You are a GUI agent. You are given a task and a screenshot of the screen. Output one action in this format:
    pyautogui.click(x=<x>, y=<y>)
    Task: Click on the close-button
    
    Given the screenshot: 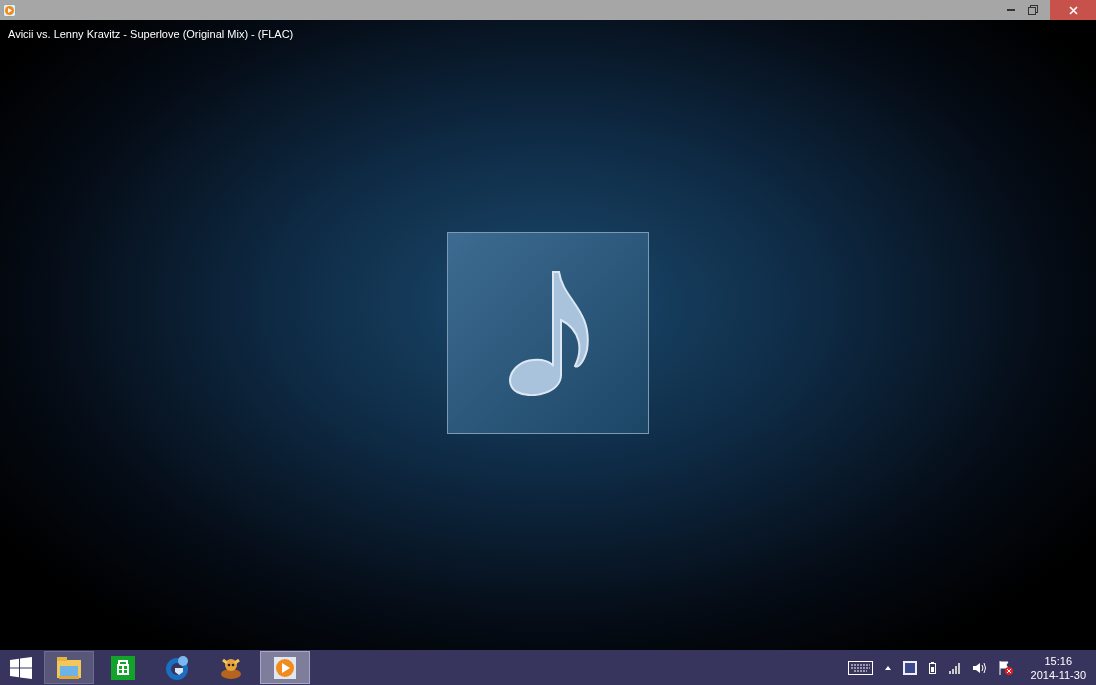 What is the action you would take?
    pyautogui.click(x=1073, y=10)
    